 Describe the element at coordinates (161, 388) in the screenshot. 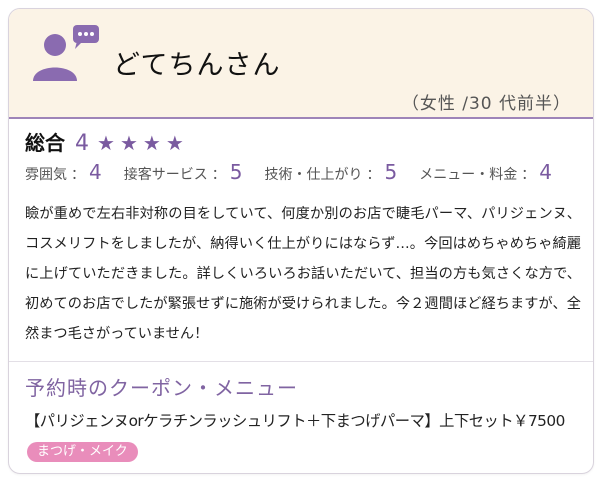

I see `coupon-title: 予約時のクーポン・メニュー` at that location.